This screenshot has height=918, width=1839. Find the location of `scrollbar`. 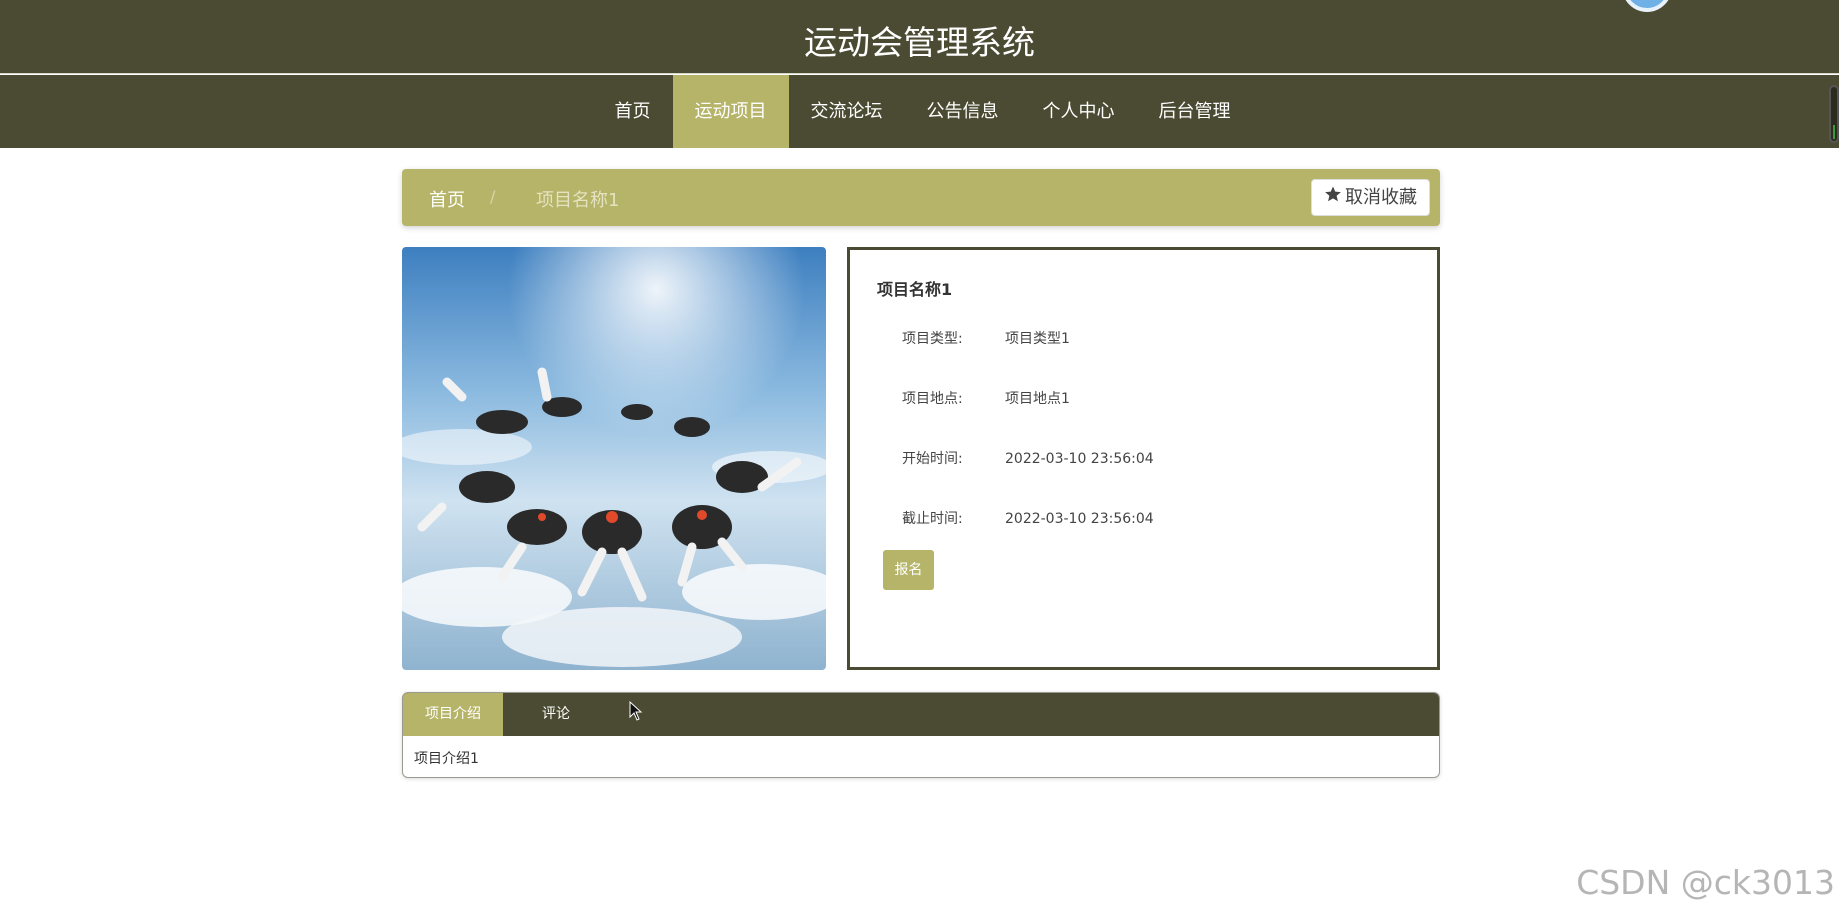

scrollbar is located at coordinates (1834, 114).